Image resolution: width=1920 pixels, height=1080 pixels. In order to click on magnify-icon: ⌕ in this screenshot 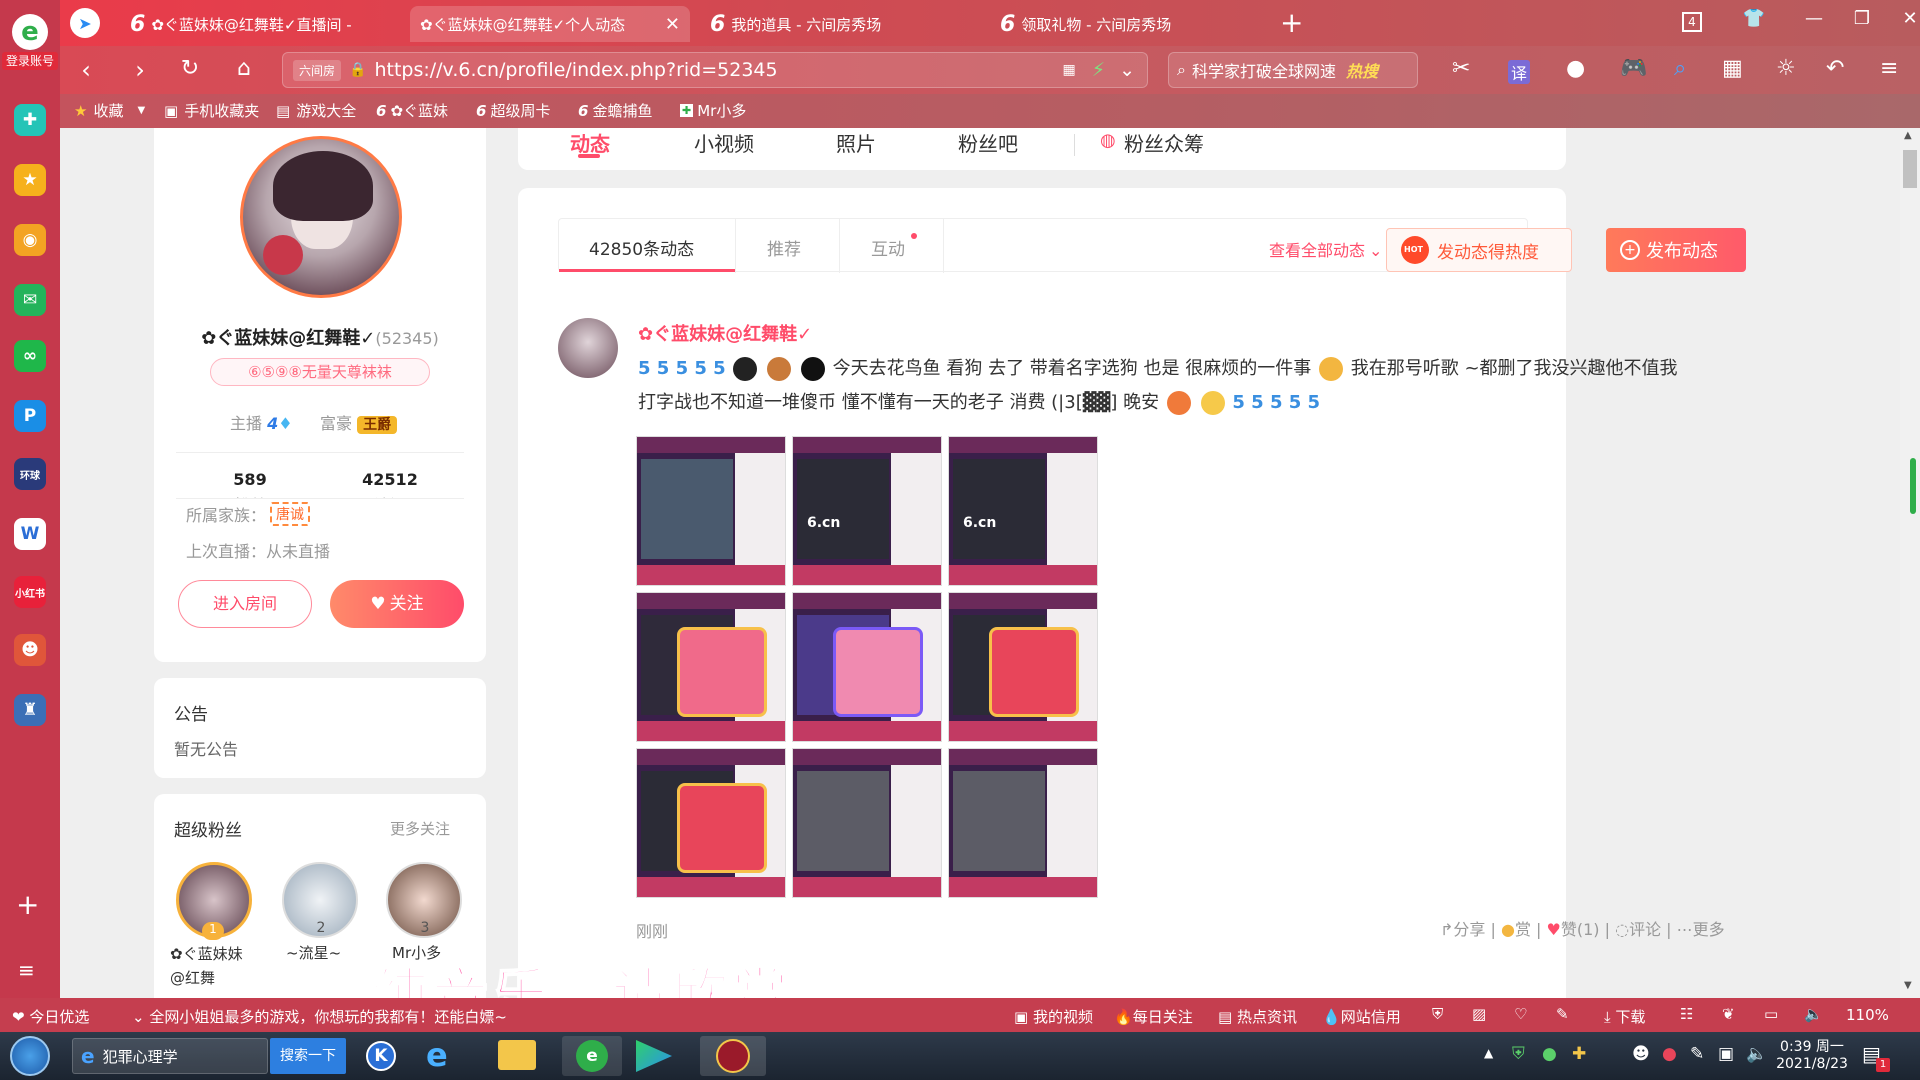, I will do `click(1680, 68)`.